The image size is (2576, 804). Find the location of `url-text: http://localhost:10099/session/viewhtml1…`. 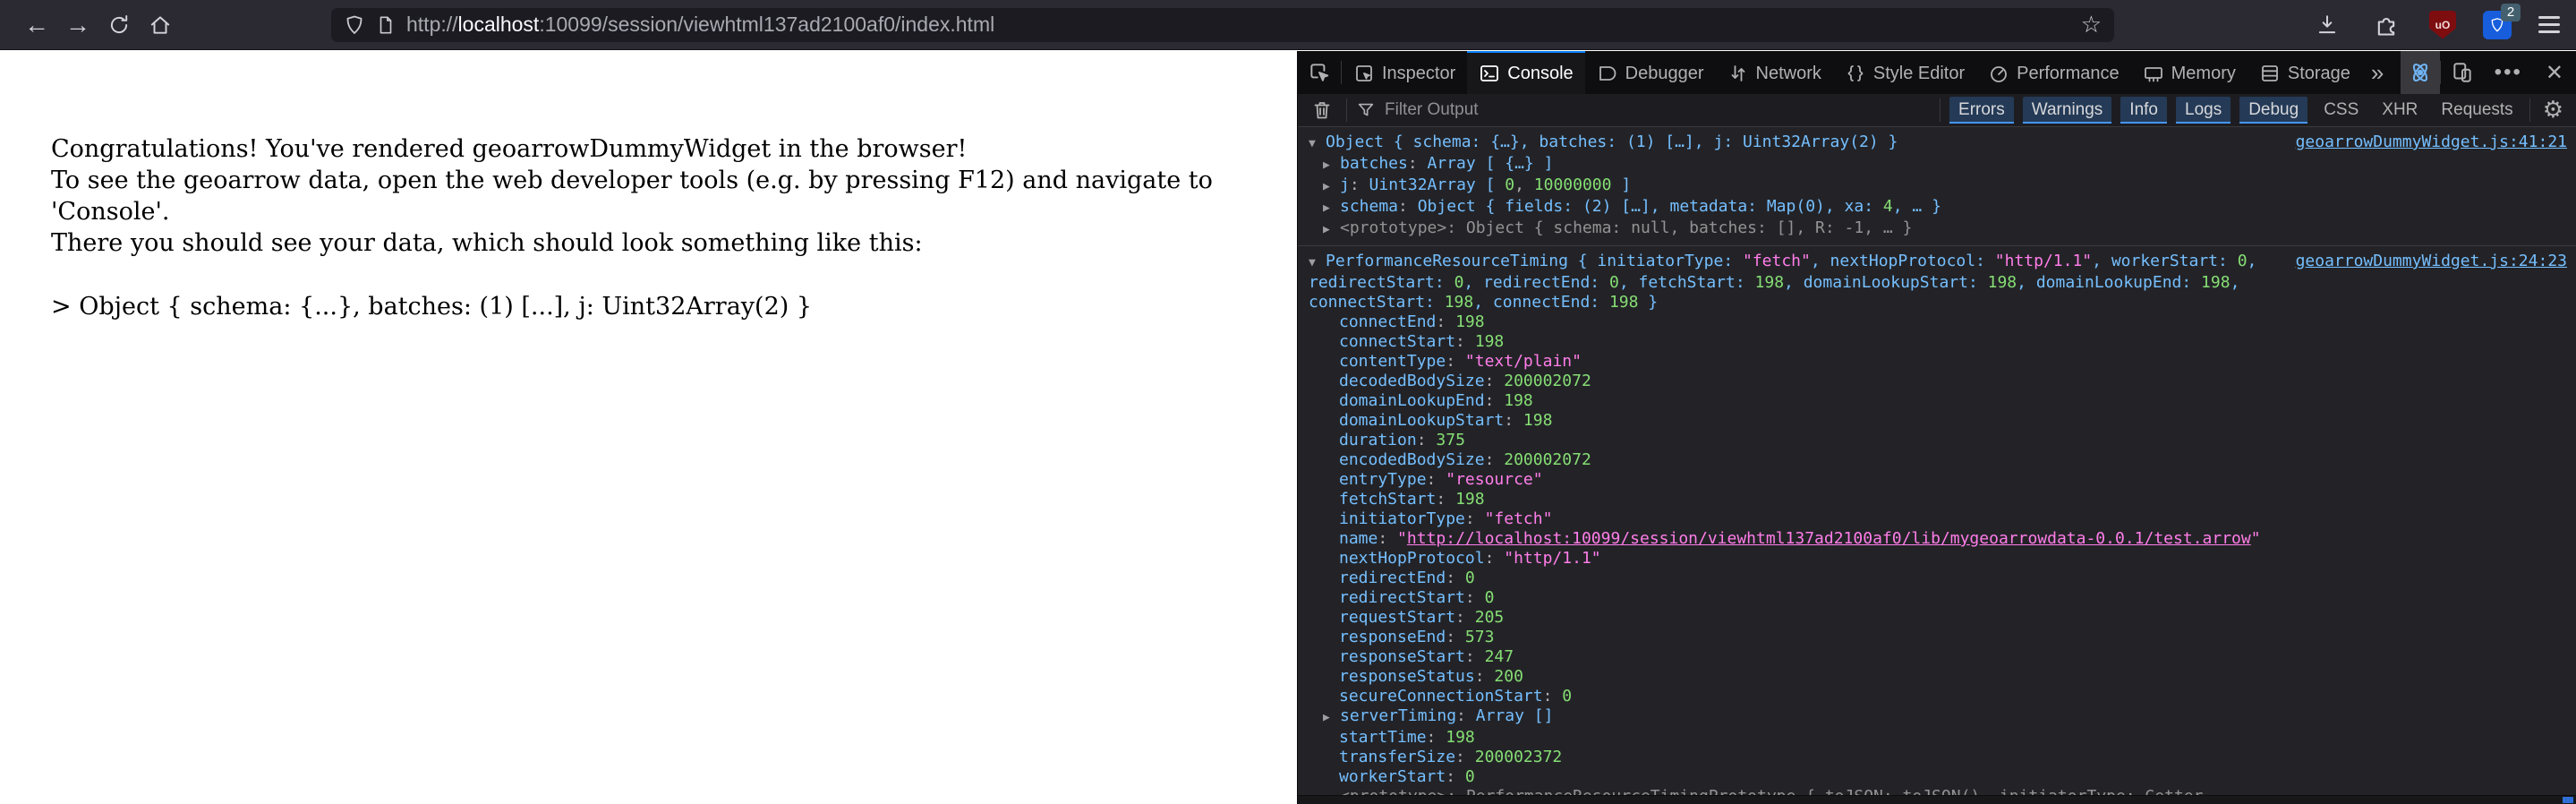

url-text: http://localhost:10099/session/viewhtml1… is located at coordinates (700, 25).